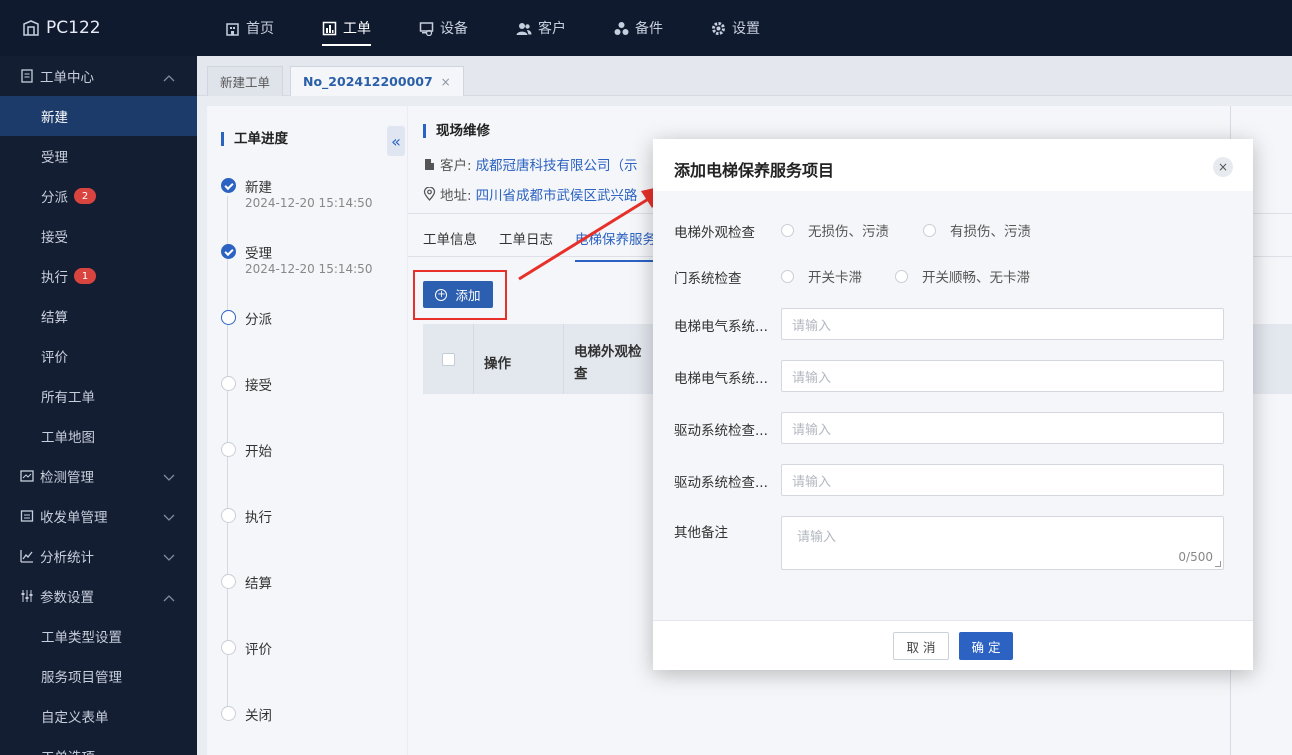 This screenshot has height=755, width=1292. I want to click on nav-home: 首页, so click(245, 28).